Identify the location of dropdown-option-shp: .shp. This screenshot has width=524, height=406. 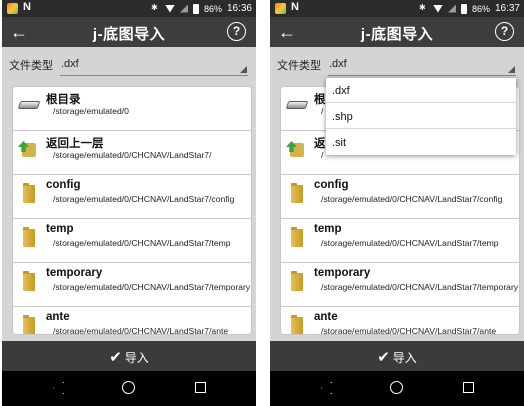
(421, 116).